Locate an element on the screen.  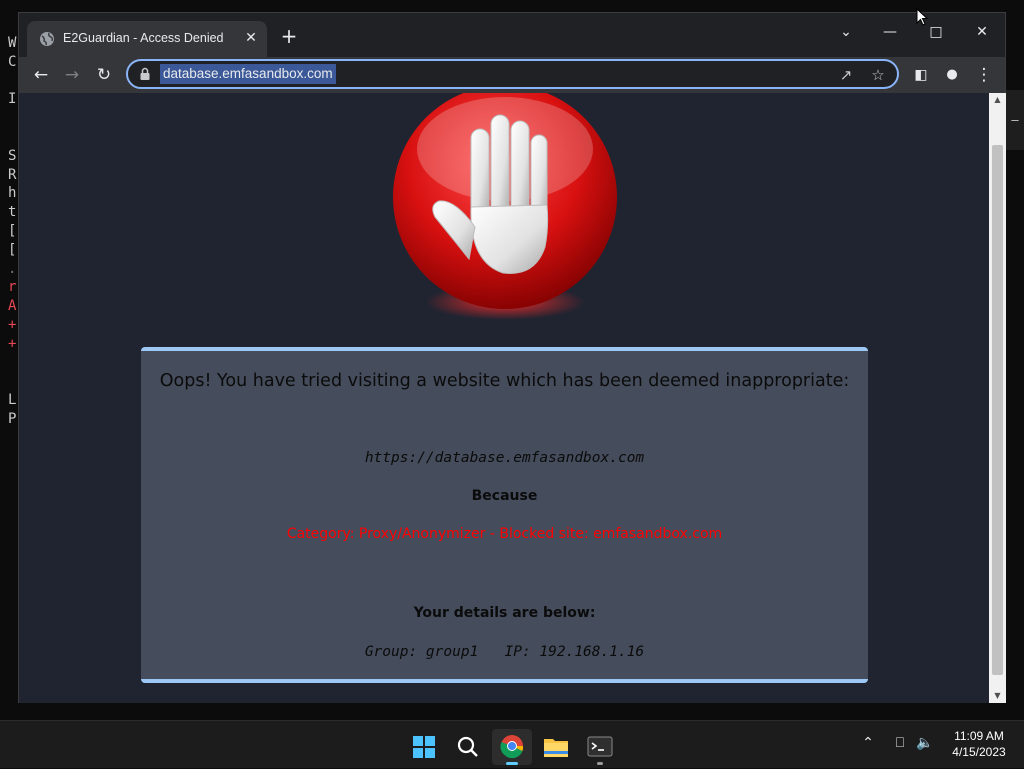
taskbar-terminal-button is located at coordinates (600, 747).